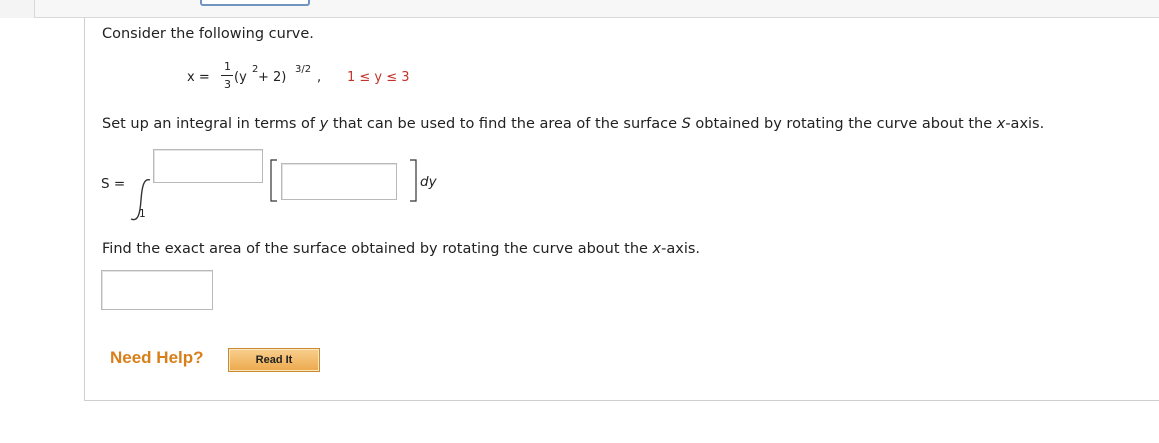 Image resolution: width=1159 pixels, height=443 pixels. I want to click on read-it-button: Read It, so click(274, 360).